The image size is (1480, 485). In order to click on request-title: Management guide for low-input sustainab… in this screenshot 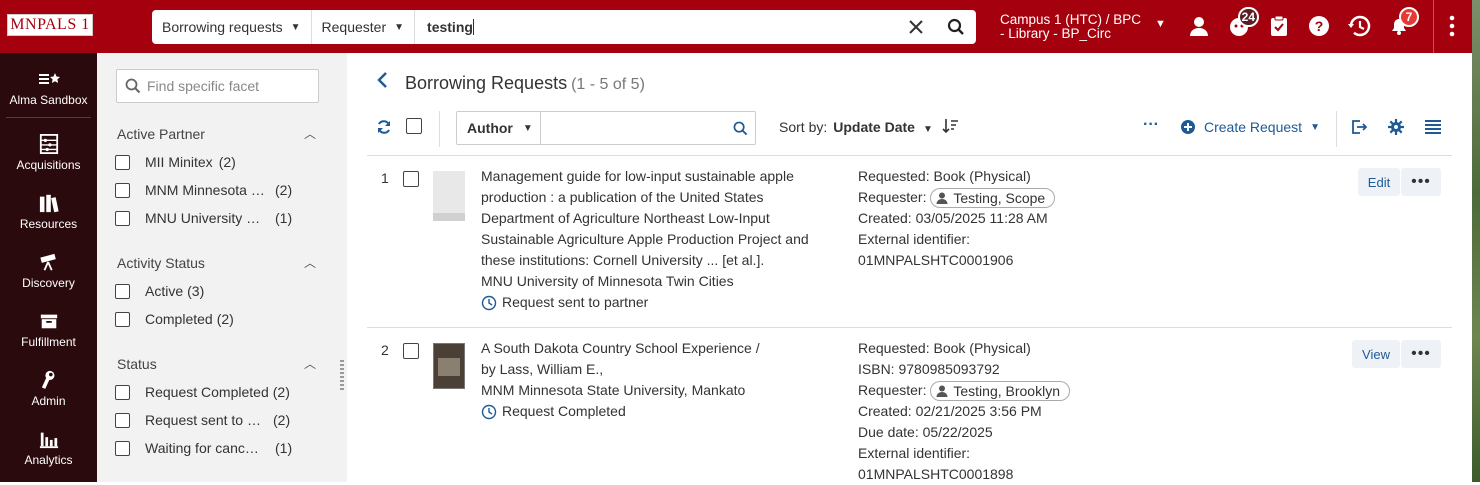, I will do `click(653, 218)`.